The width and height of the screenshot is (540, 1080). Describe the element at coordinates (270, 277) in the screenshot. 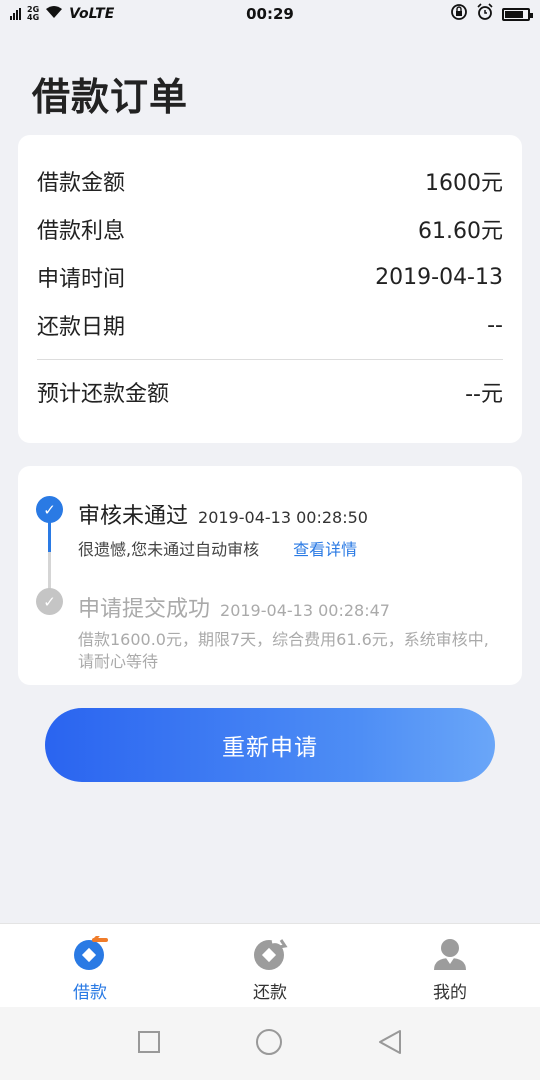

I see `apply-time-row: 申请时间 2019-04-13` at that location.